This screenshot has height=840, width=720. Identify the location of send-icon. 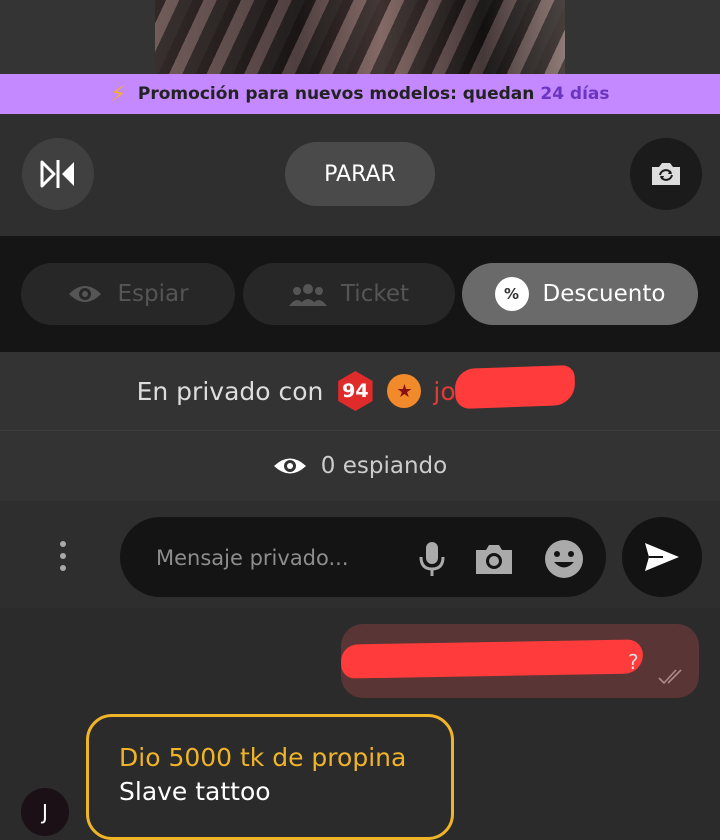
(662, 557).